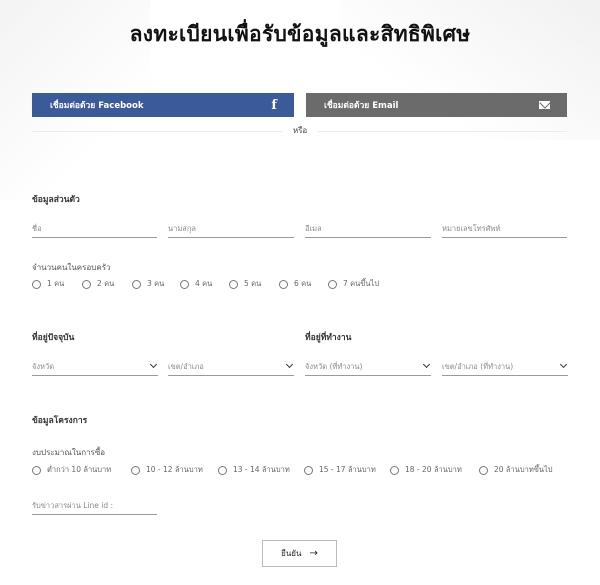 This screenshot has width=600, height=585. I want to click on email-connect-label: เชื่อมต่อด้วย Email, so click(361, 106).